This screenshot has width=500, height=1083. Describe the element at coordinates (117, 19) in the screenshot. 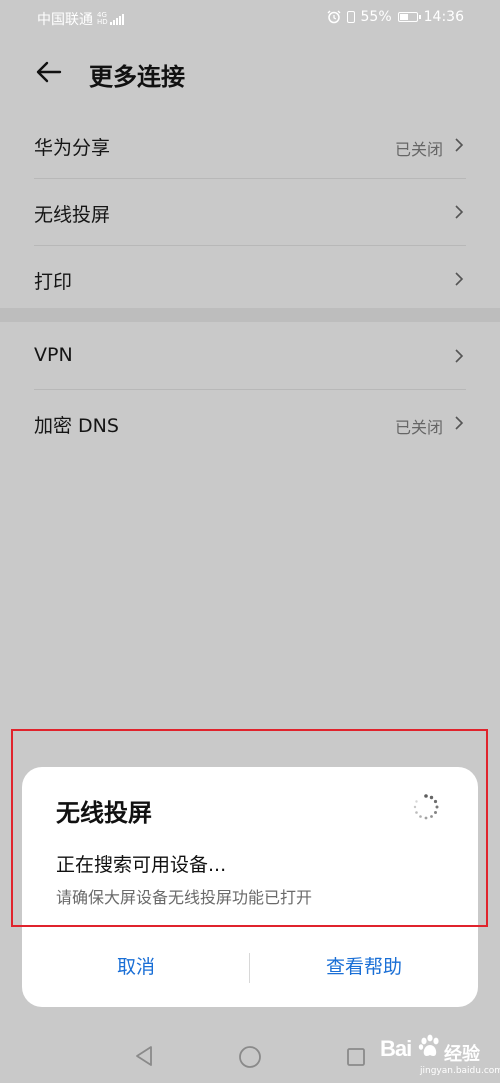

I see `signal-icon` at that location.